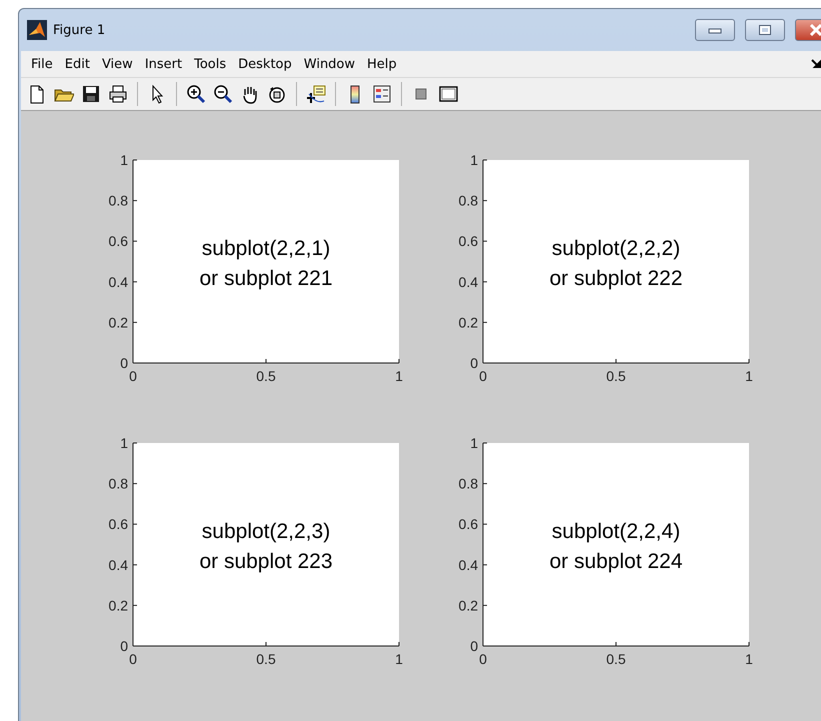  Describe the element at coordinates (265, 64) in the screenshot. I see `menu-item: Desktop` at that location.